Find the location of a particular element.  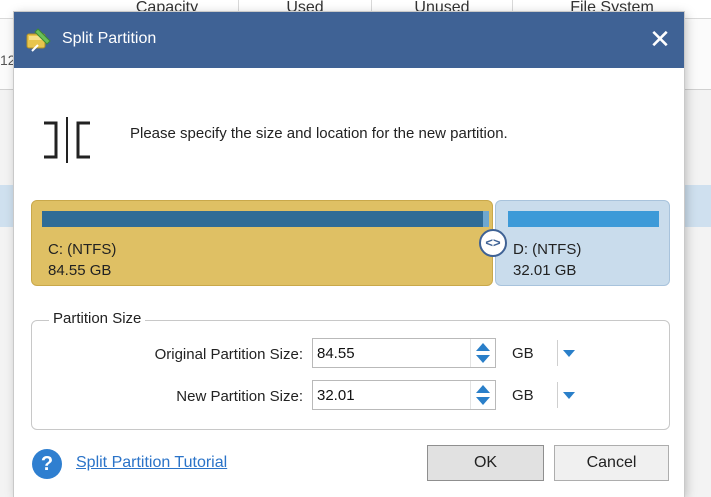

dialog-title: Split Partition is located at coordinates (109, 38).